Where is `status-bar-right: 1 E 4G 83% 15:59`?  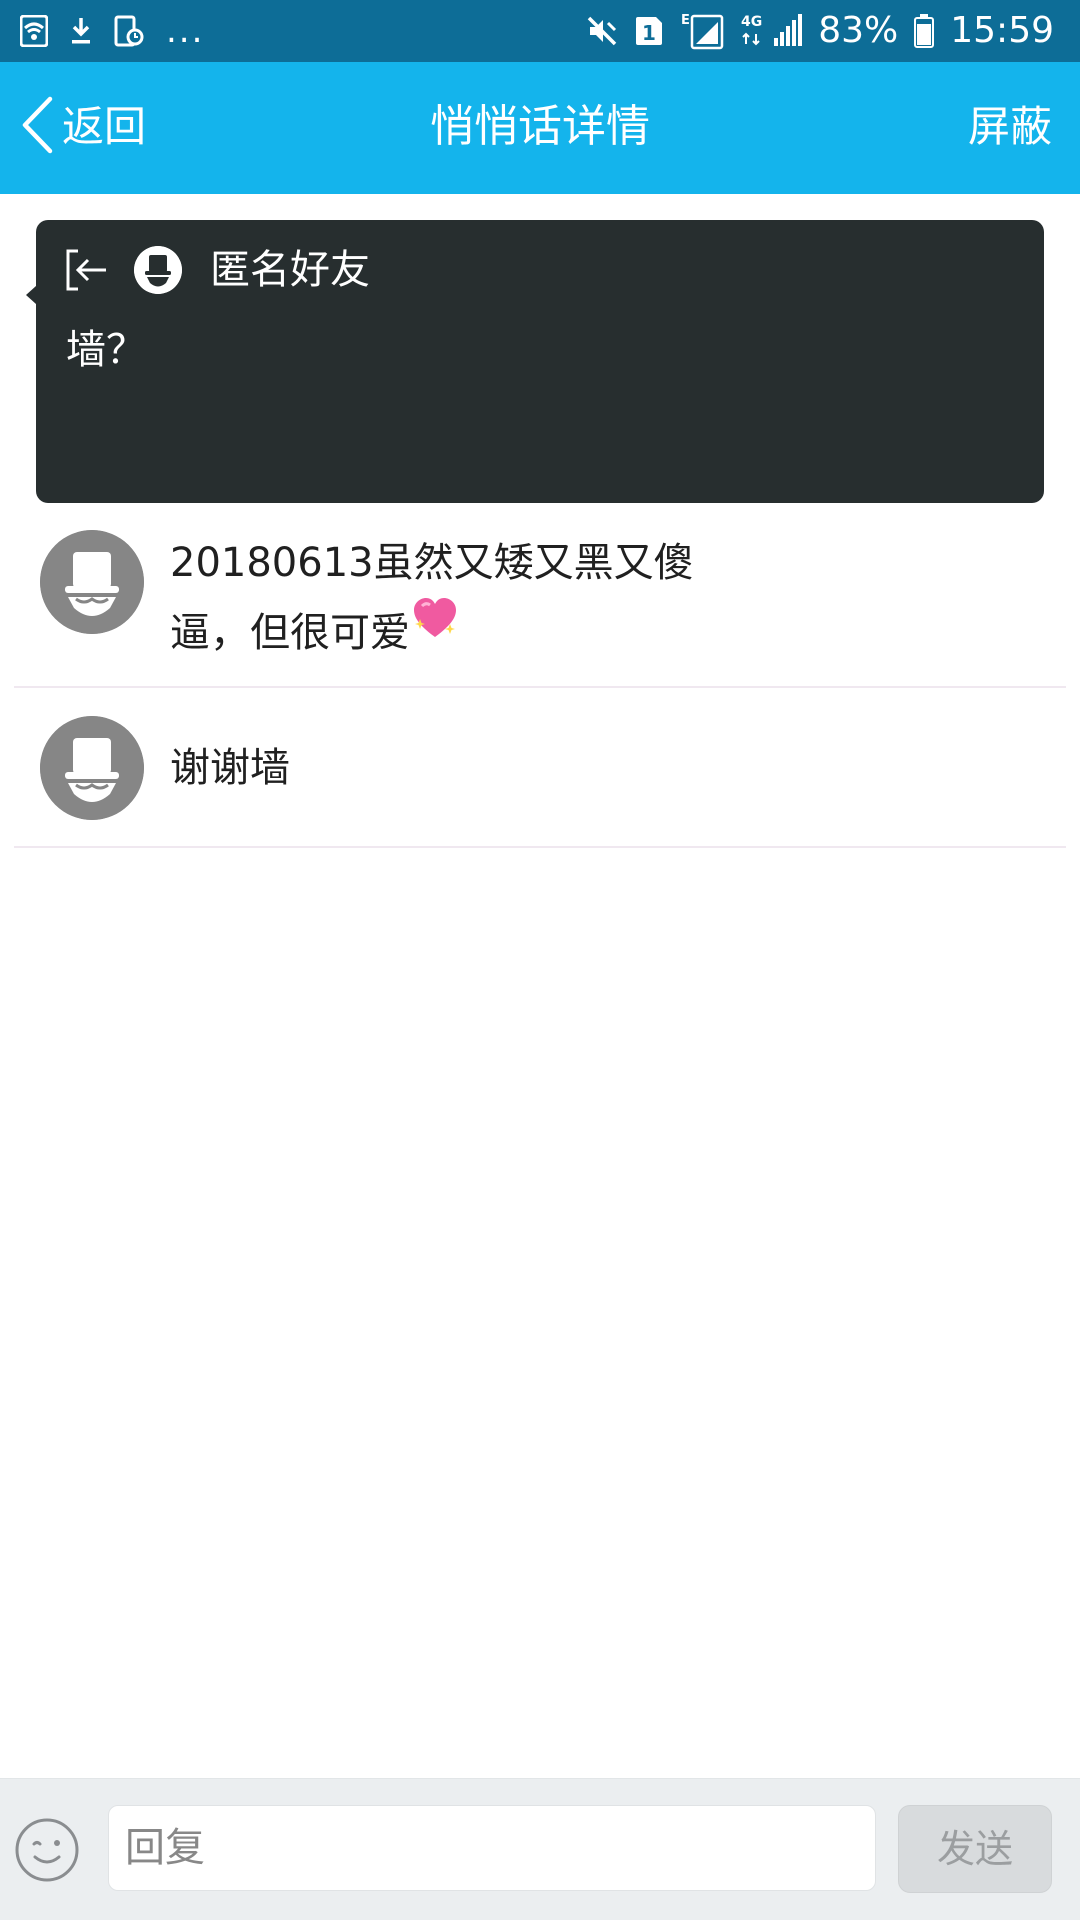 status-bar-right: 1 E 4G 83% 15:59 is located at coordinates (820, 31).